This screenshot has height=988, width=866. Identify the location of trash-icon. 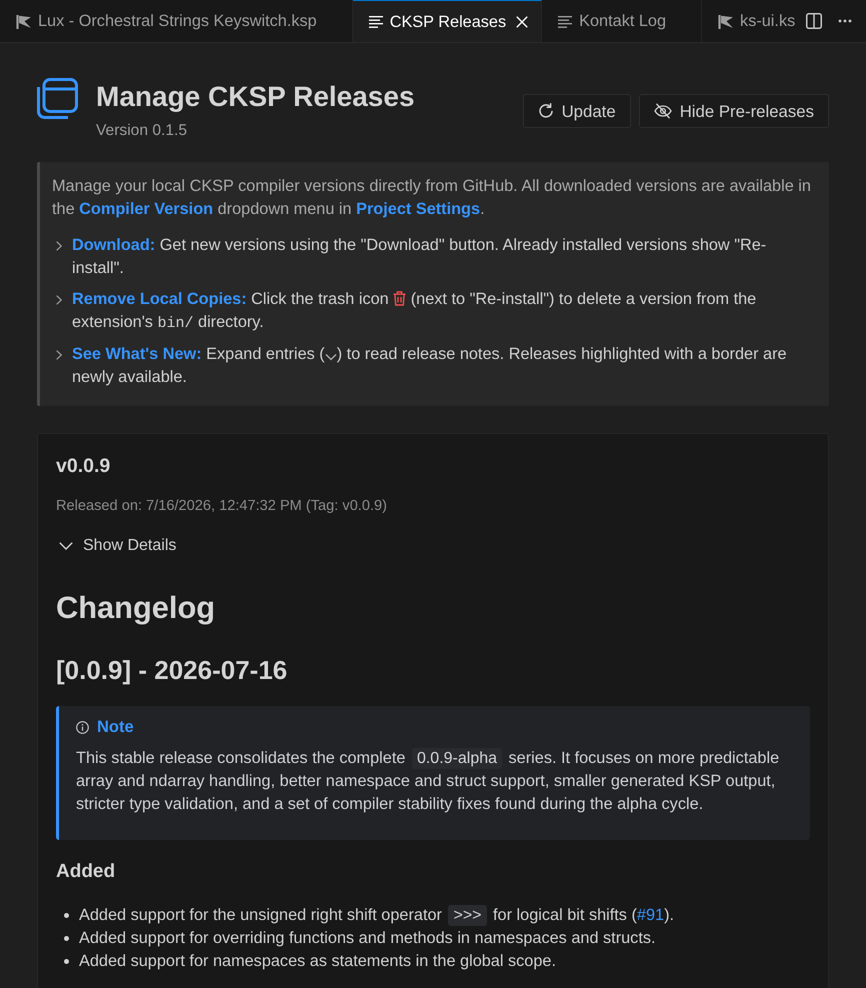
(399, 298).